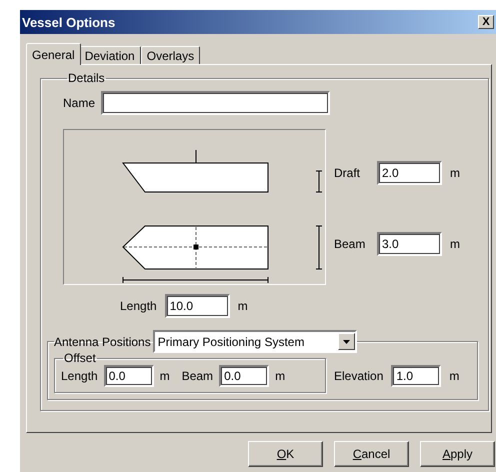  What do you see at coordinates (319, 181) in the screenshot?
I see `draft-dimension-line` at bounding box center [319, 181].